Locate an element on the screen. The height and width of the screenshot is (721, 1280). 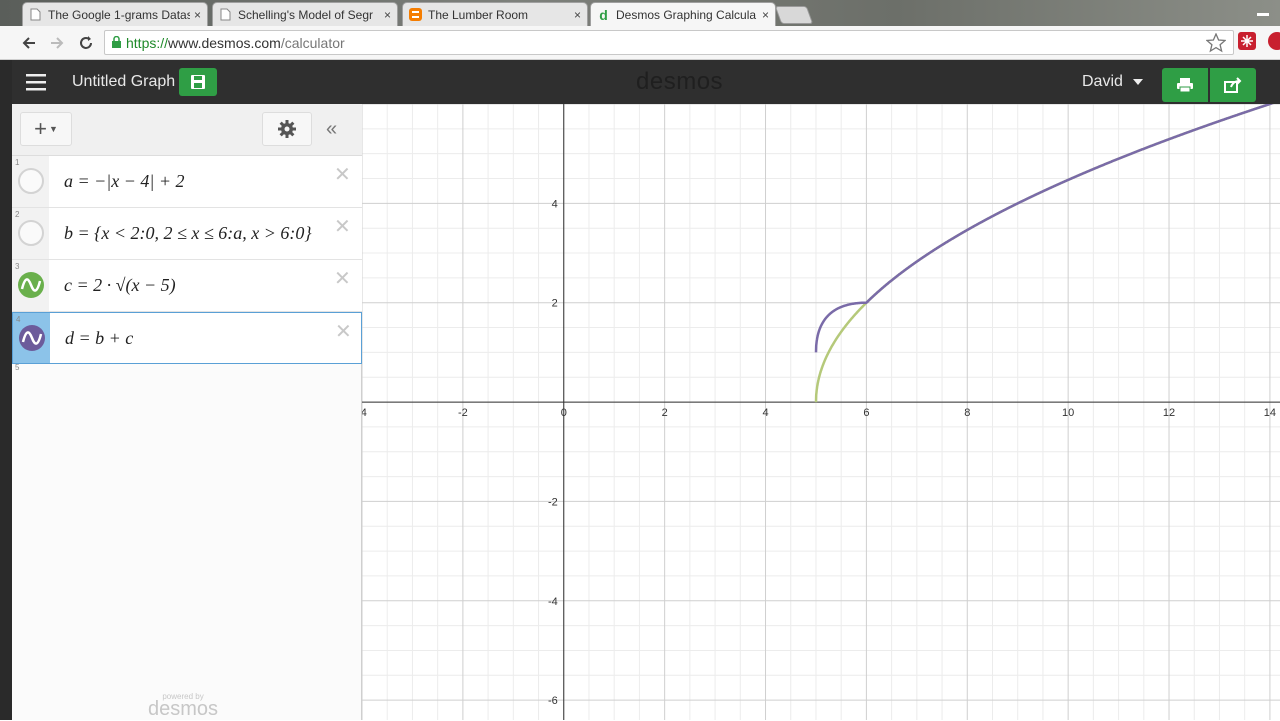
lock-icon is located at coordinates (116, 42).